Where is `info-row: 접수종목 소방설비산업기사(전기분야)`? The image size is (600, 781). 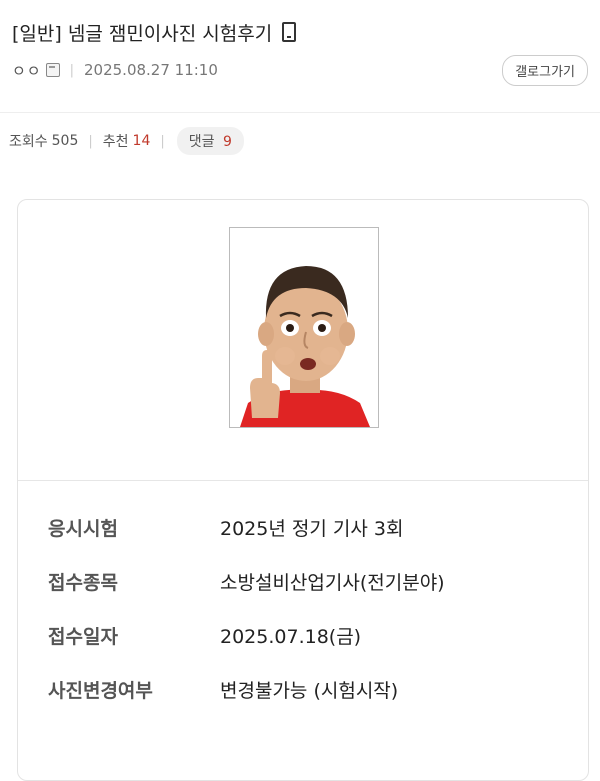 info-row: 접수종목 소방설비산업기사(전기분야) is located at coordinates (308, 581).